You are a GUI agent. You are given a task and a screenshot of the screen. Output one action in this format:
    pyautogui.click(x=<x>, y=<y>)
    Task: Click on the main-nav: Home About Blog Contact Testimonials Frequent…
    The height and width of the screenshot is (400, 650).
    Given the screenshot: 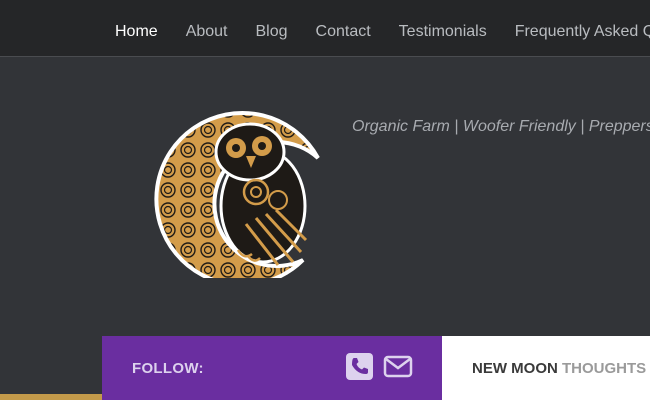 What is the action you would take?
    pyautogui.click(x=382, y=28)
    